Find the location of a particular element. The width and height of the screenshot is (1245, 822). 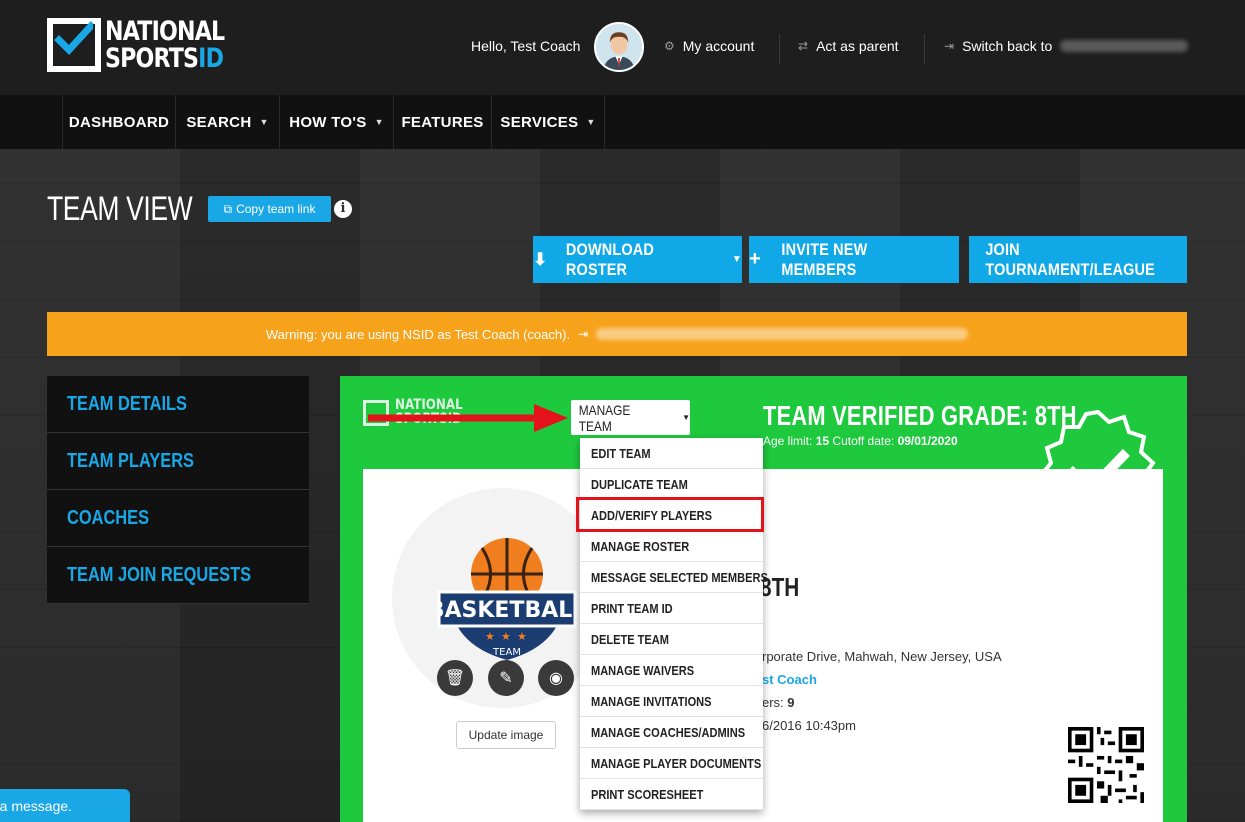

logo-text-line2: SPORTSID is located at coordinates (164, 58).